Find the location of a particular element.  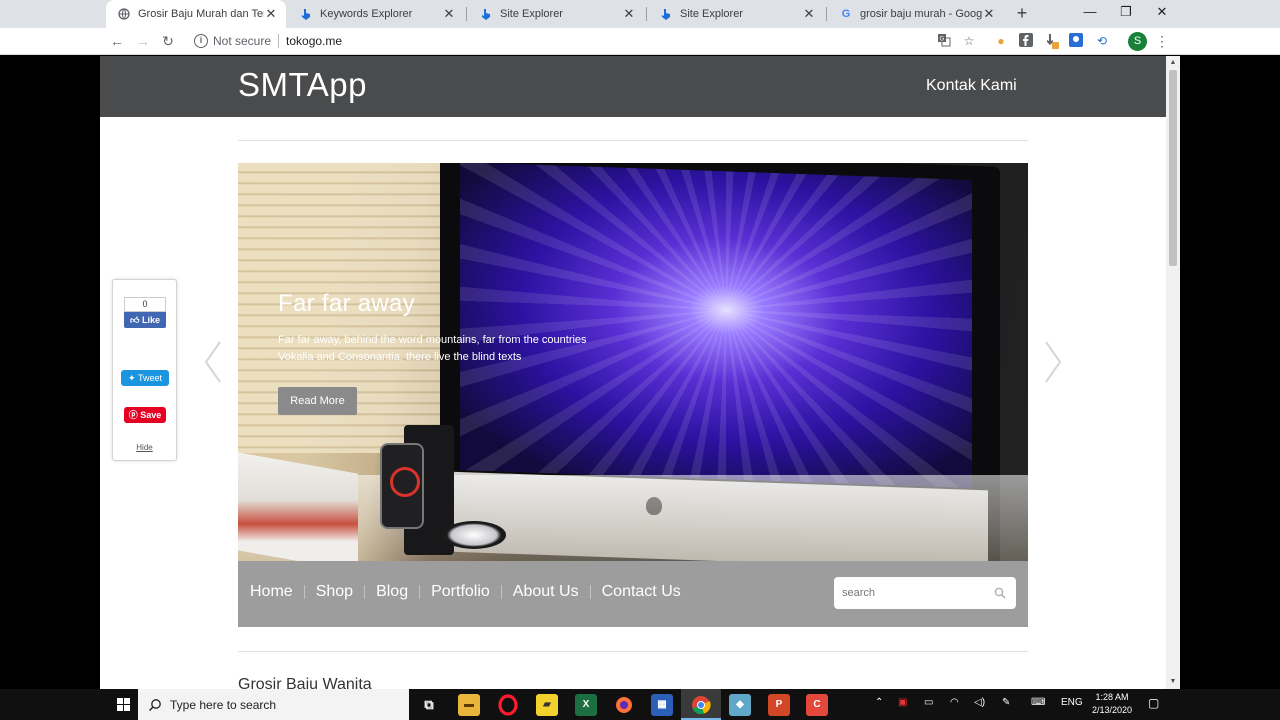

battery-icon: ▭ is located at coordinates (928, 702).